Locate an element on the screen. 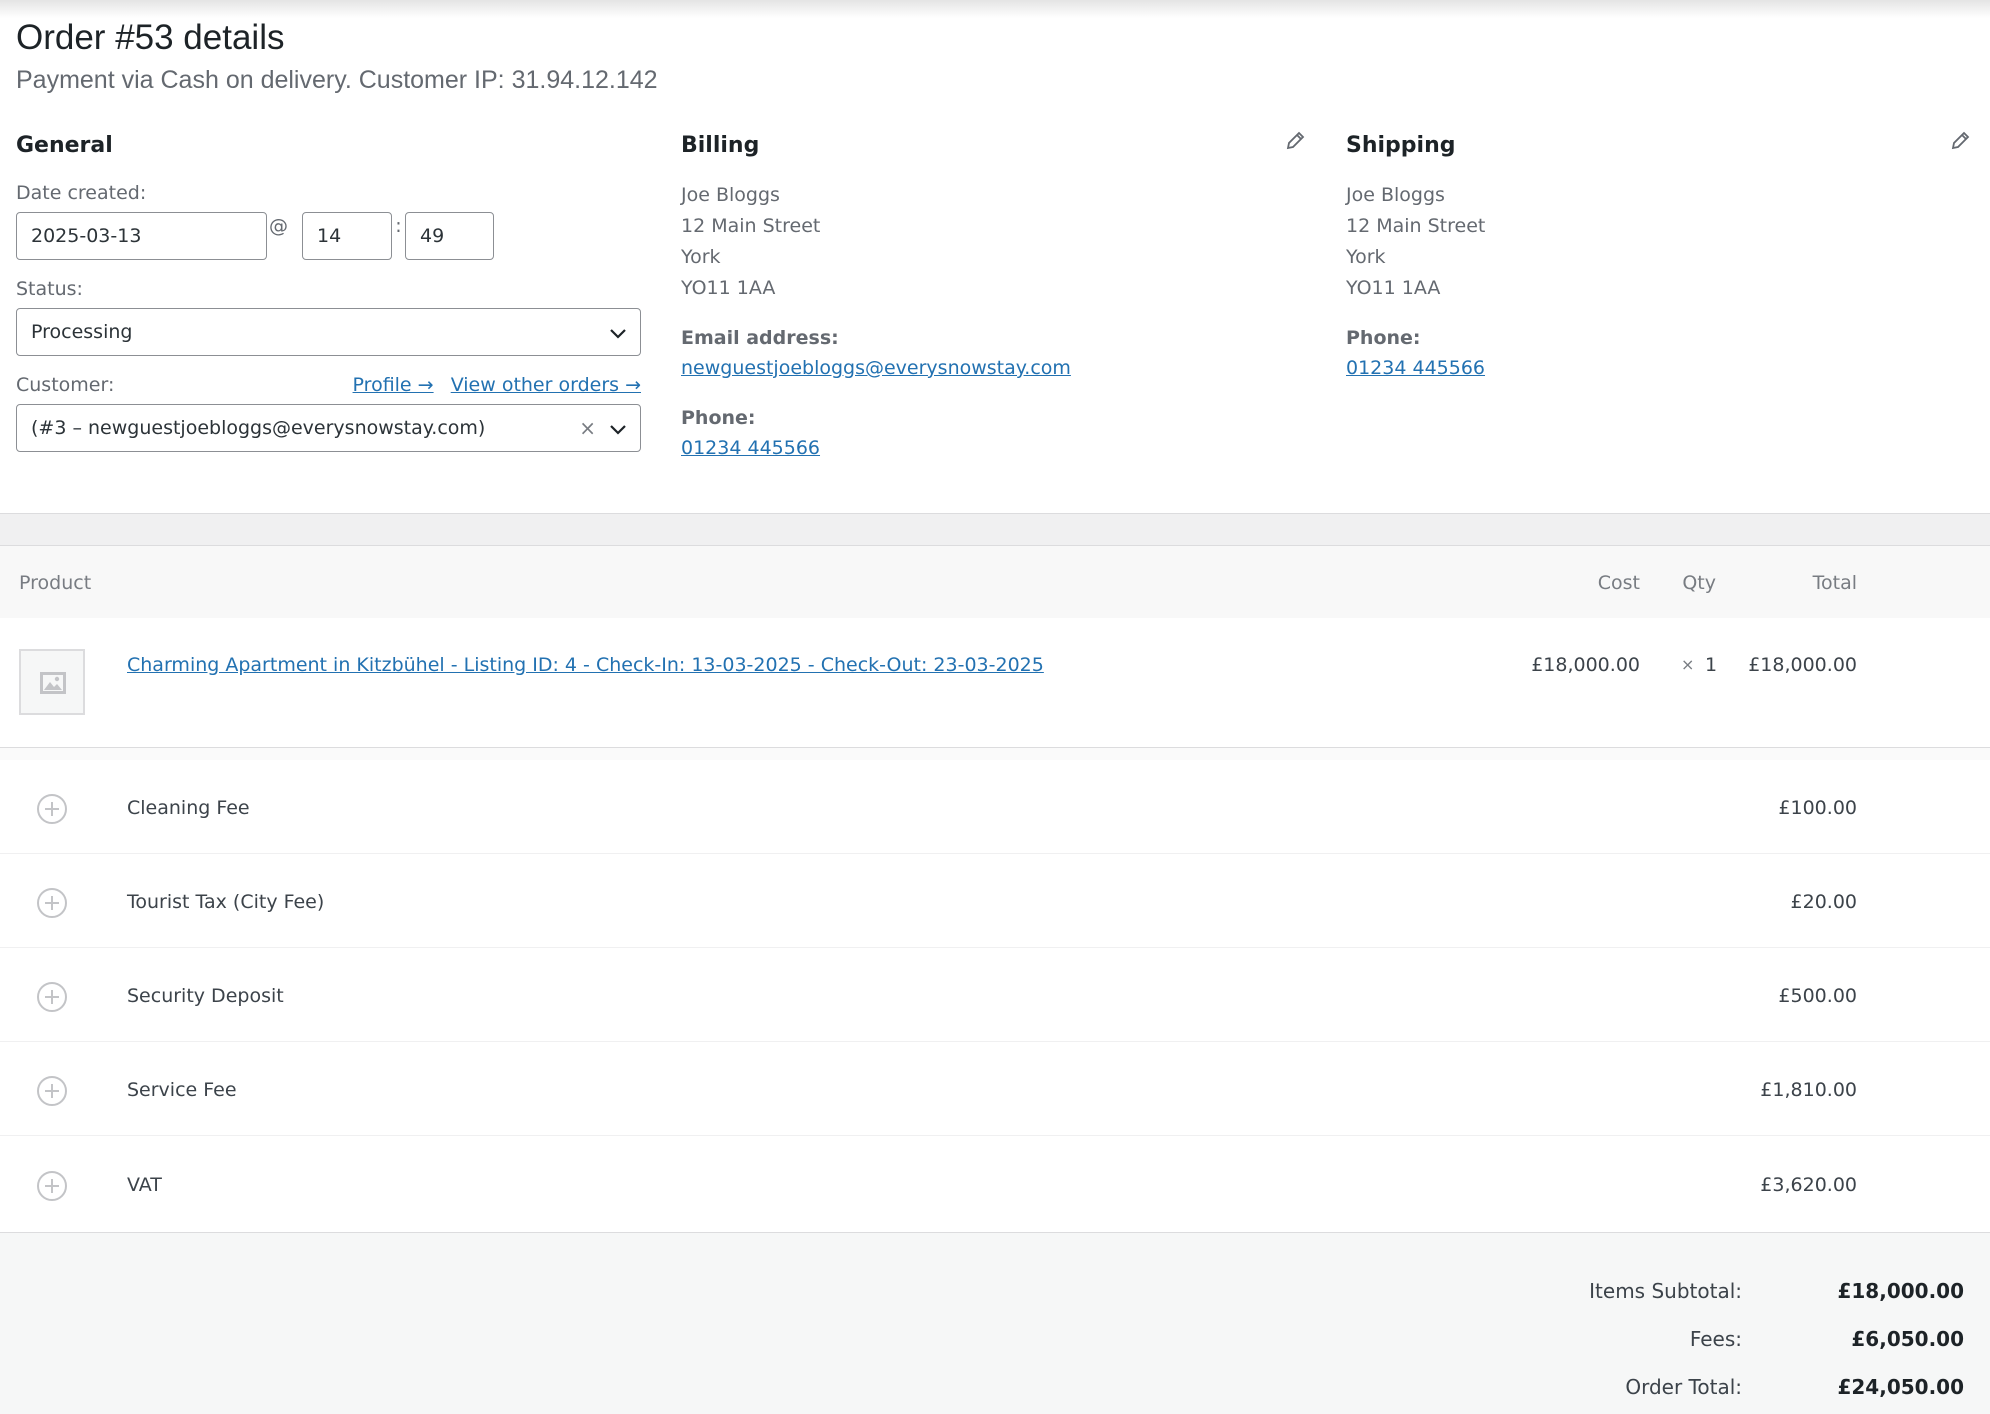 This screenshot has width=1990, height=1414. fee-total: £1,810.00 is located at coordinates (1808, 1090).